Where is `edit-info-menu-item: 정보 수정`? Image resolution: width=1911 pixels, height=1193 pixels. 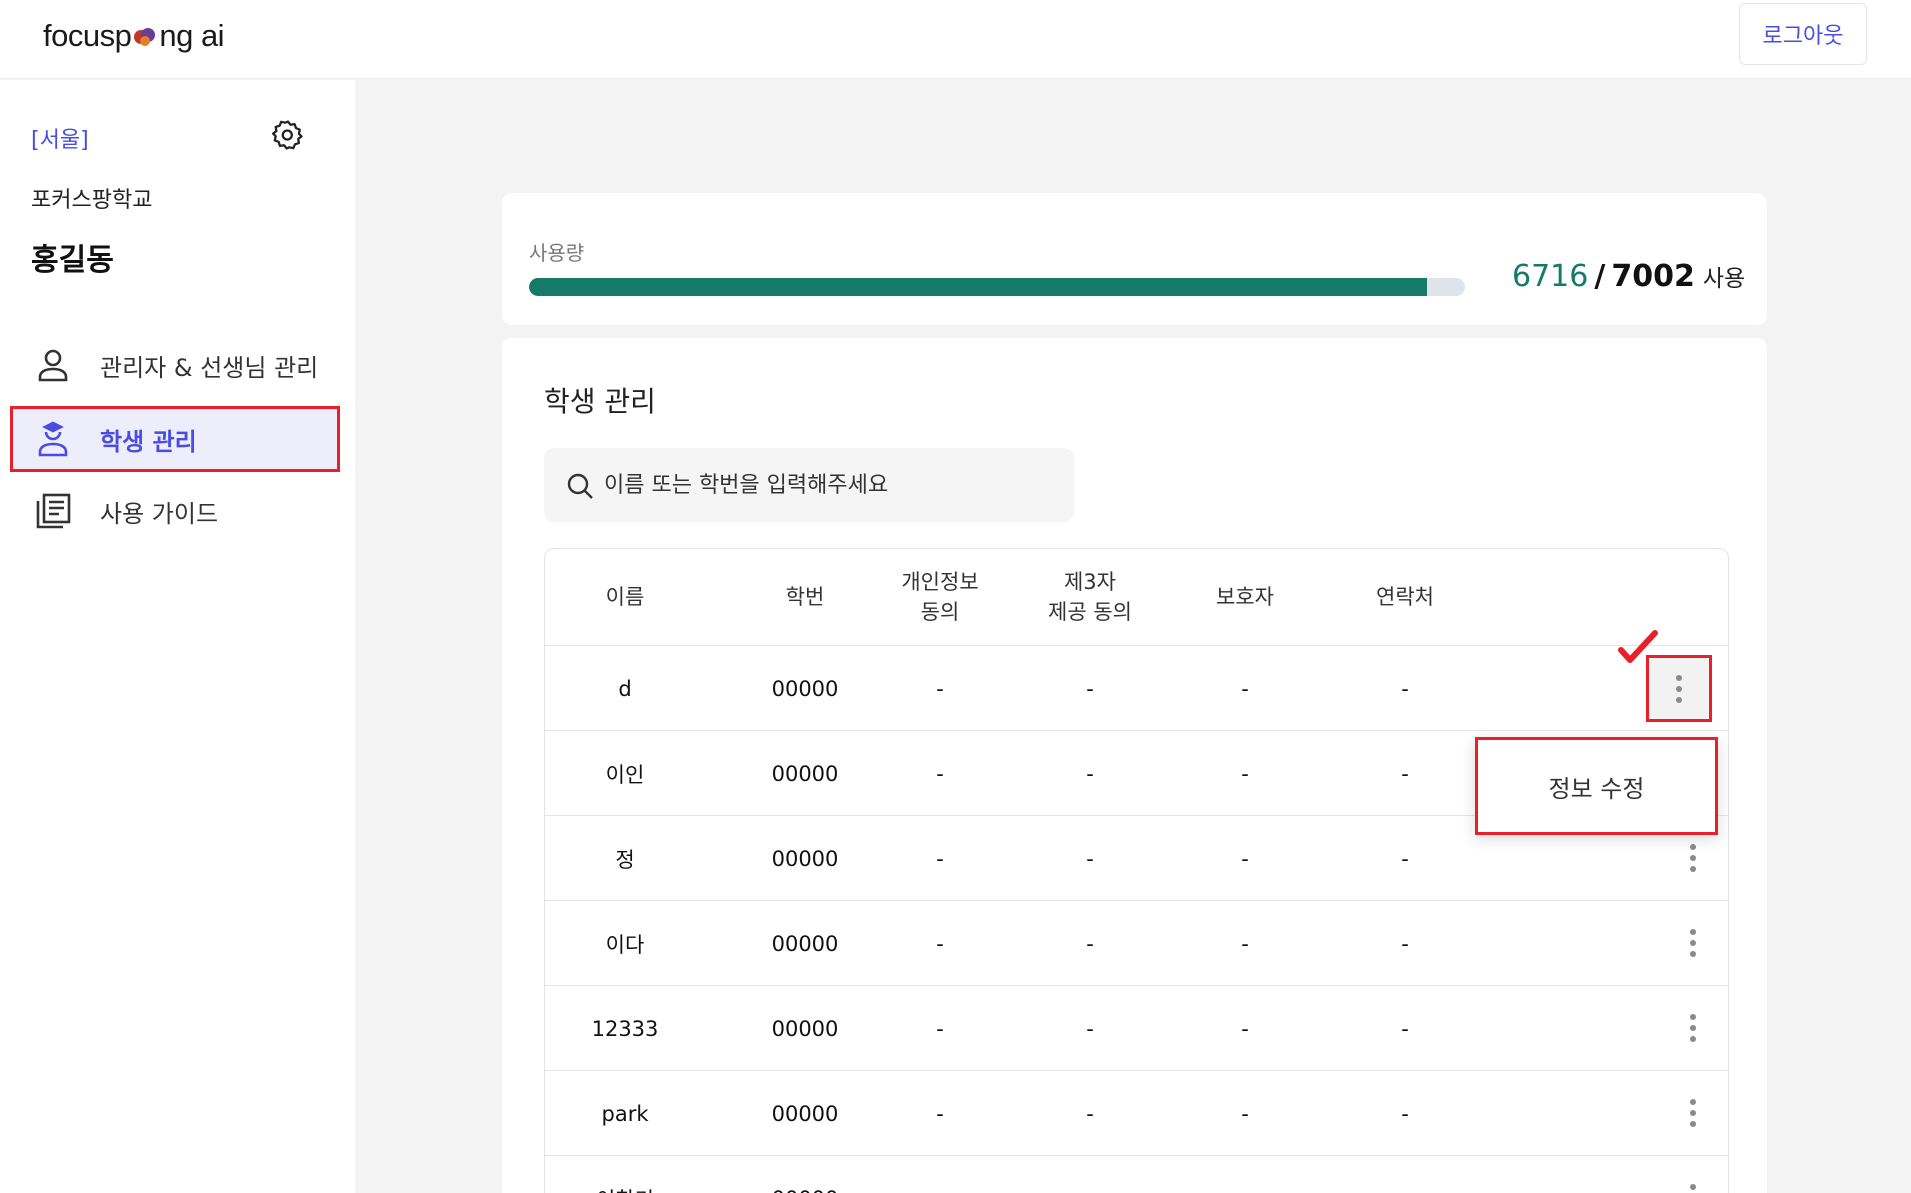 edit-info-menu-item: 정보 수정 is located at coordinates (1597, 786).